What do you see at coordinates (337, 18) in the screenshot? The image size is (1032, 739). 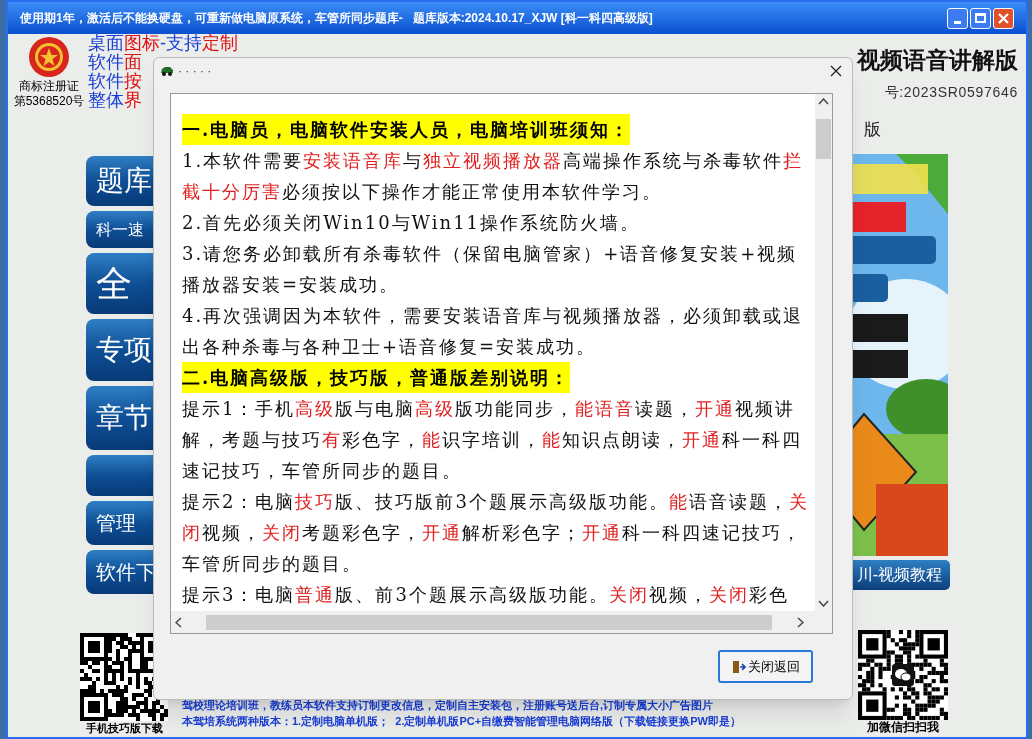 I see `window-title: 使用期1年，激活后不能换硬盘，可重新做电脑原系统，车管所同步题库- 题库版本:2024.10.17_XJW [科一科四高级版]` at bounding box center [337, 18].